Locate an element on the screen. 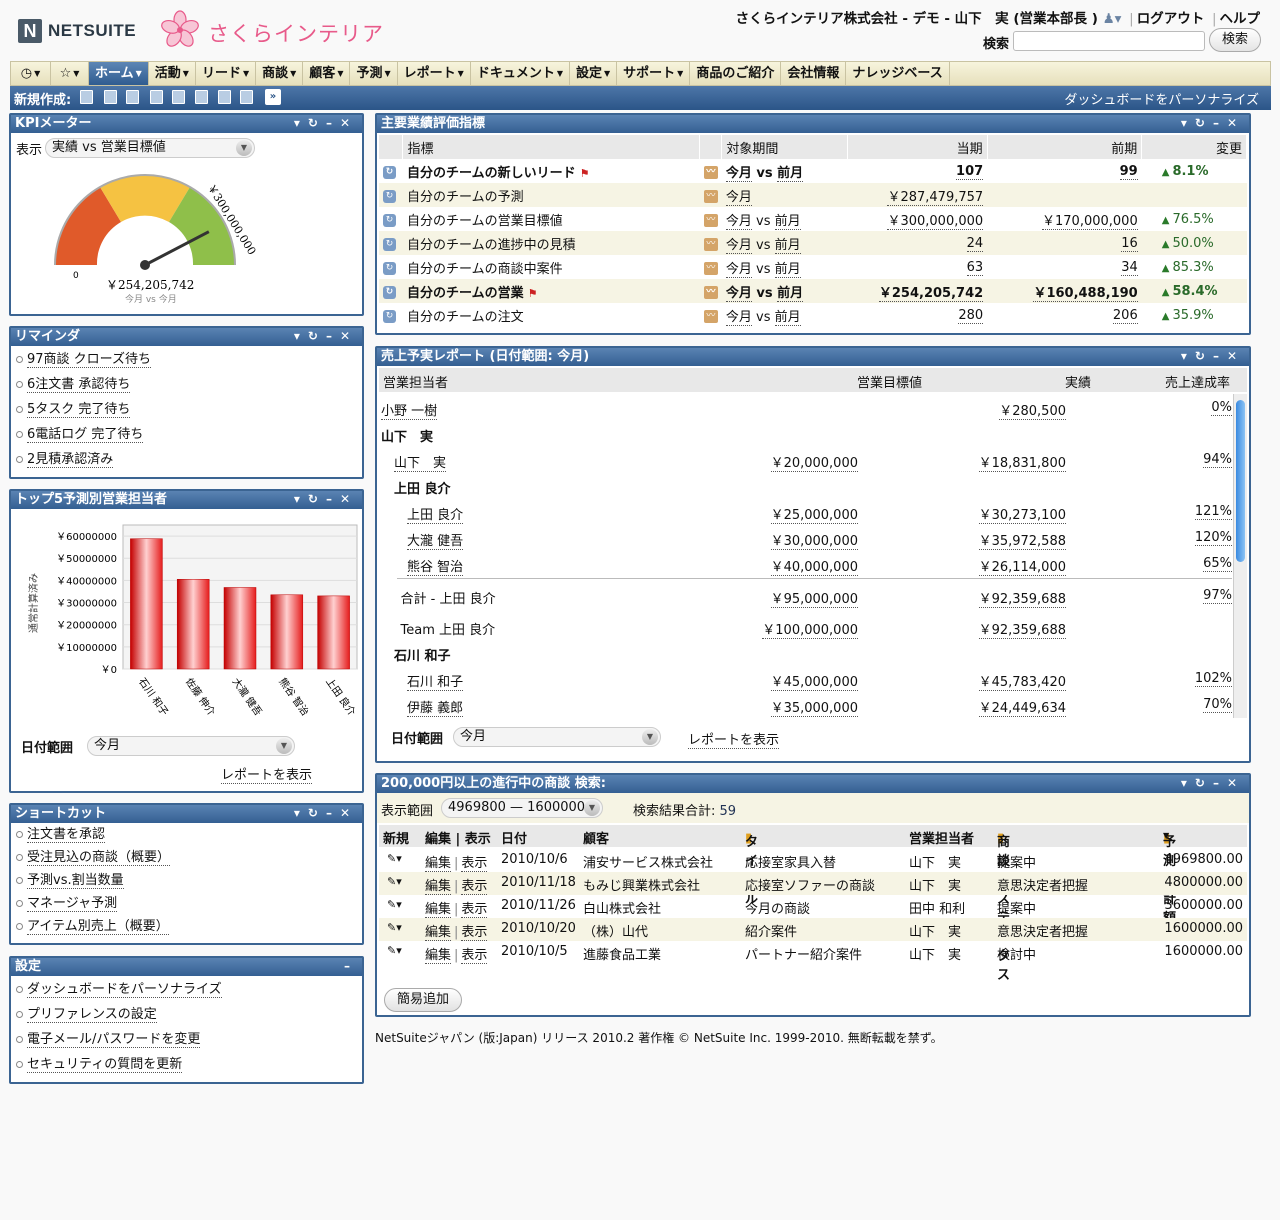 The image size is (1280, 1220). sr-actual-value: ￥30,273,100 is located at coordinates (1022, 516).